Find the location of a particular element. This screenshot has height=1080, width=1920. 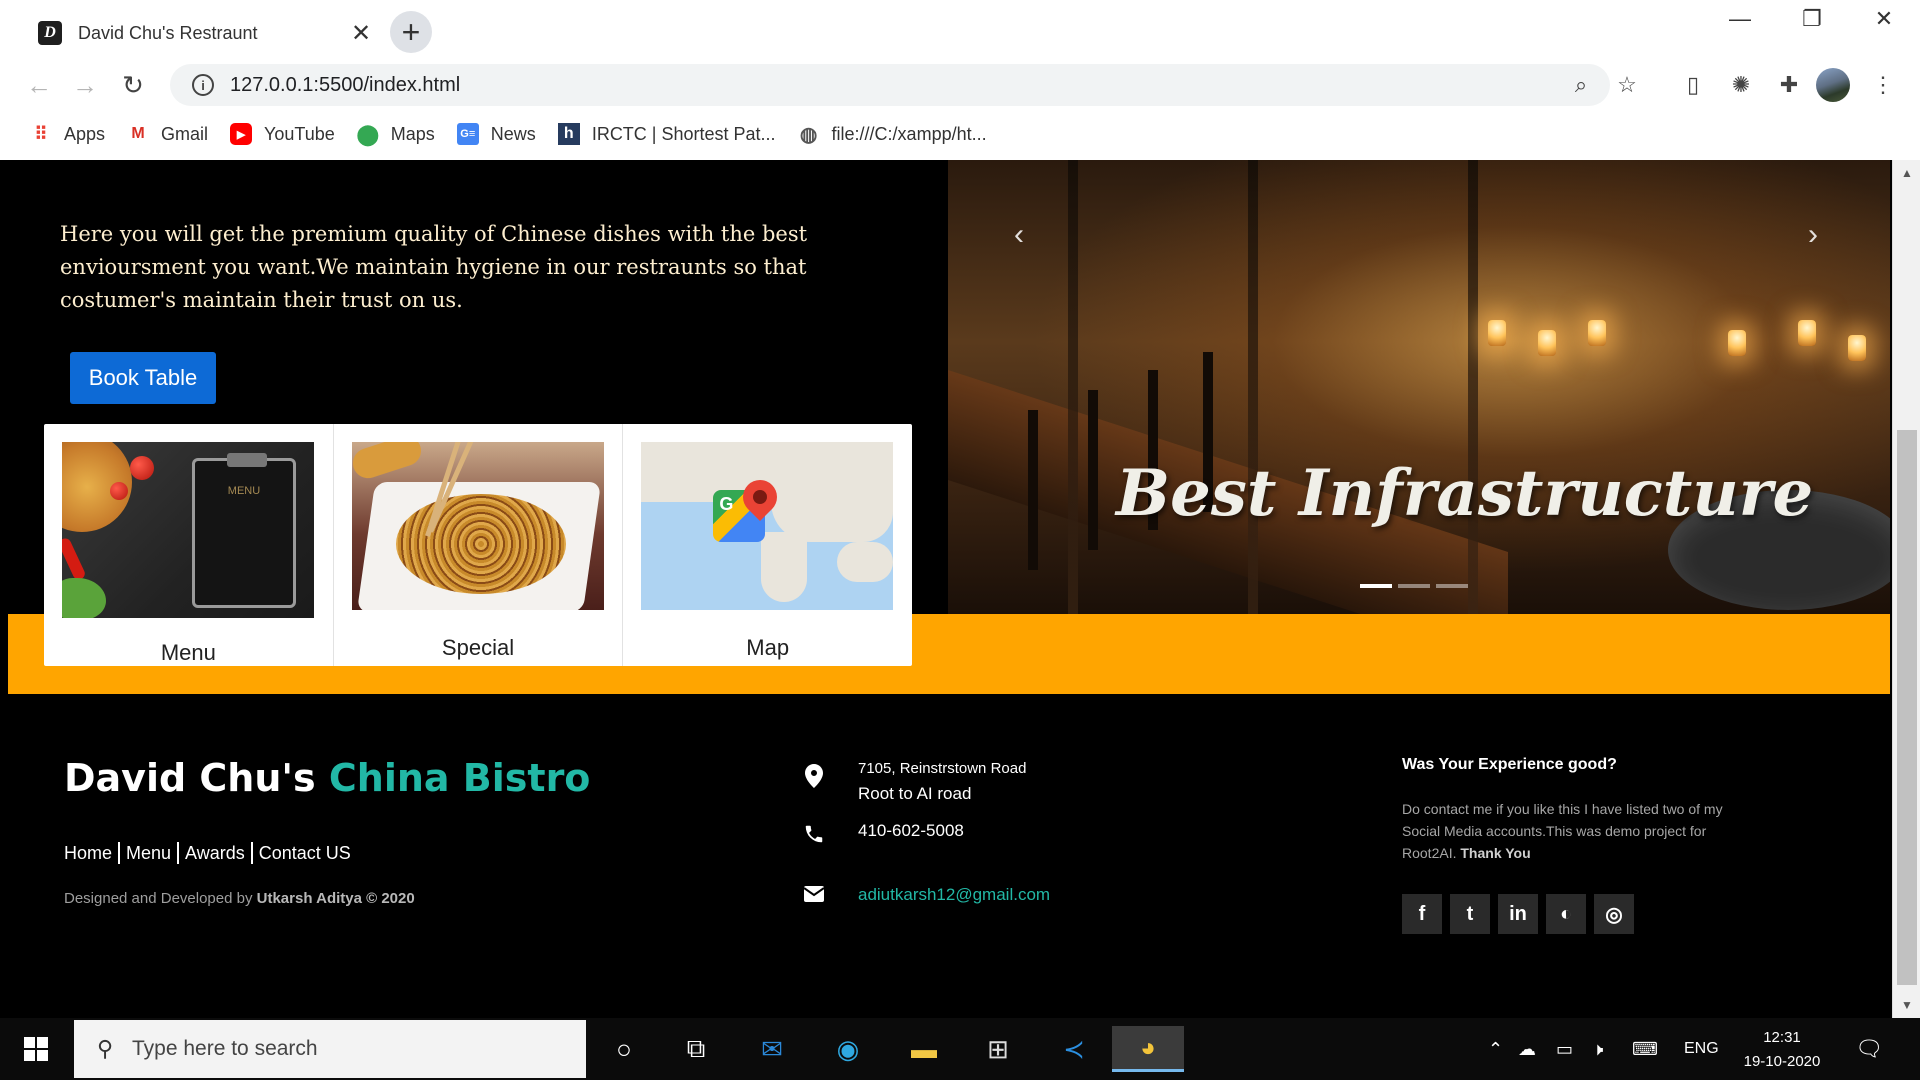

footer-brand: David Chu's China Bistro is located at coordinates (327, 778).